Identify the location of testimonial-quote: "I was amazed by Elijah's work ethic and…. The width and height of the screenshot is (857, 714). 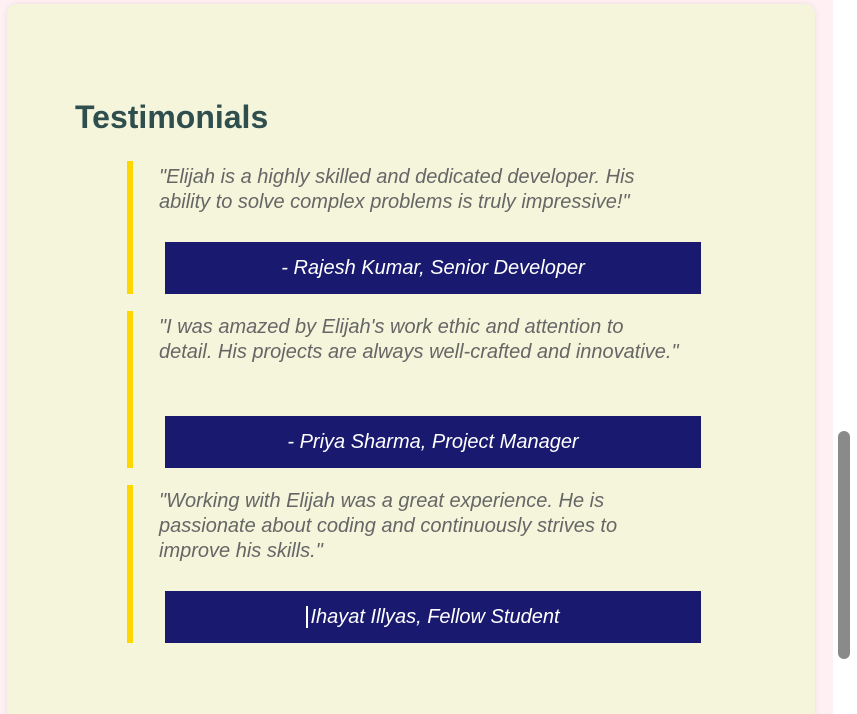
(419, 339).